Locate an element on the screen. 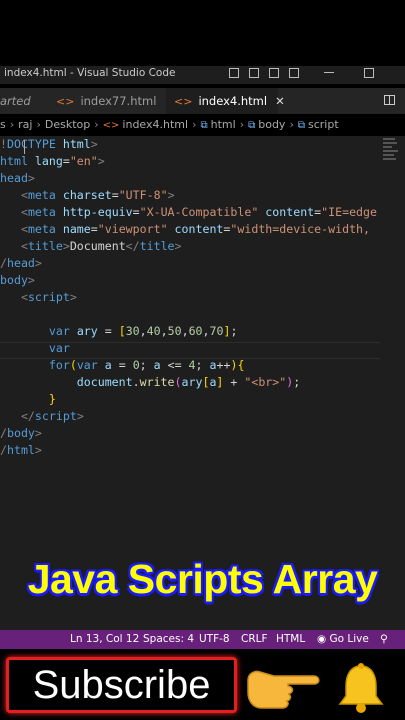 The height and width of the screenshot is (720, 405). code-token: Document is located at coordinates (97, 246).